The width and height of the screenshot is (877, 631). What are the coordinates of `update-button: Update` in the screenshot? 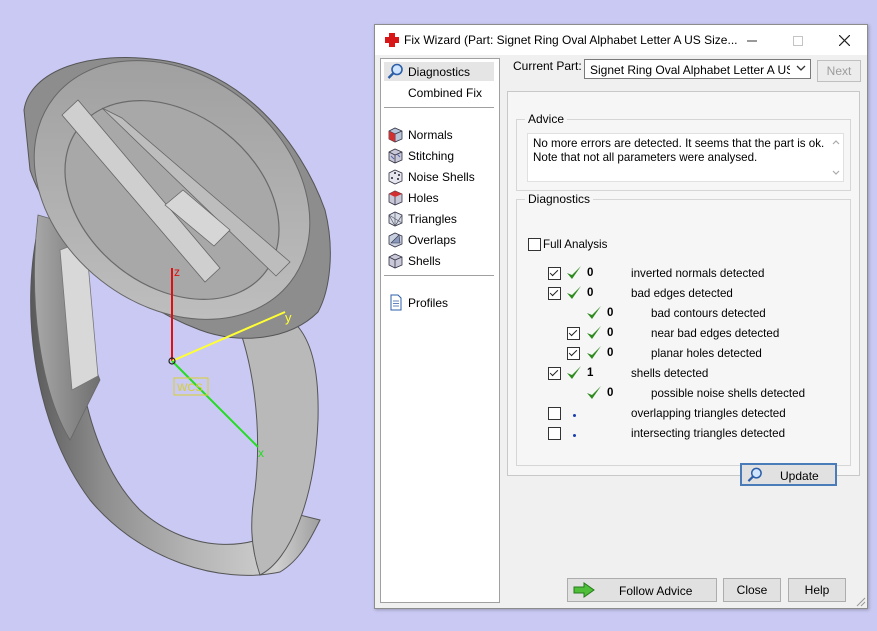 It's located at (788, 474).